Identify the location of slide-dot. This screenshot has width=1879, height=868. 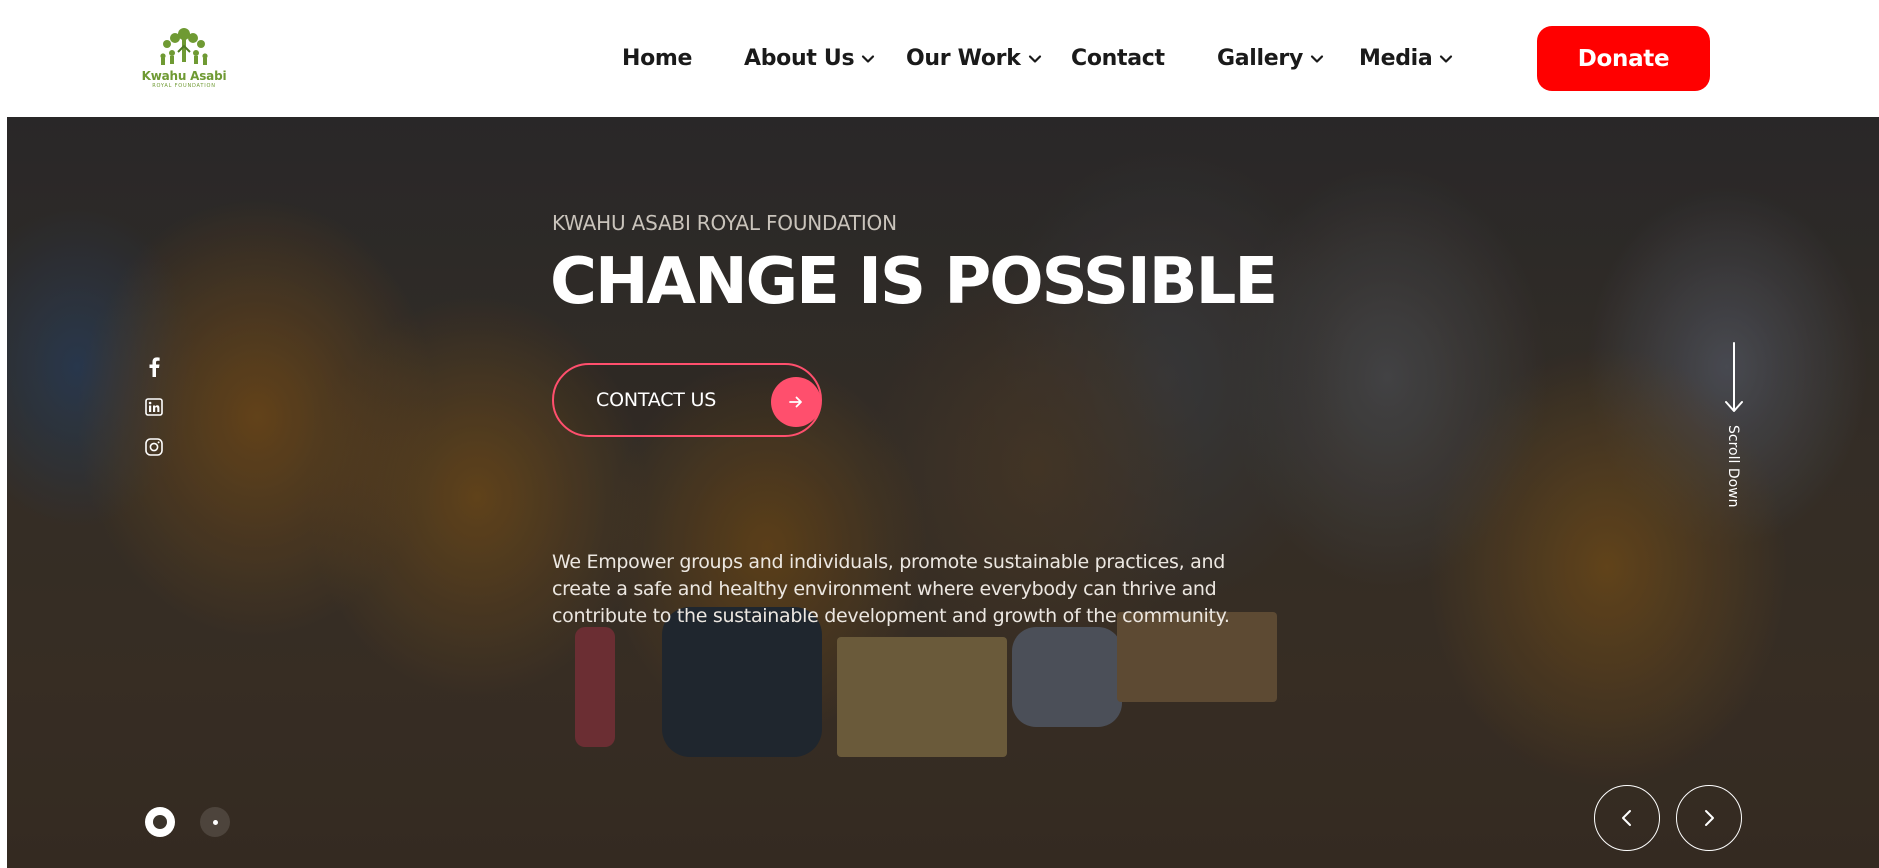
(215, 822).